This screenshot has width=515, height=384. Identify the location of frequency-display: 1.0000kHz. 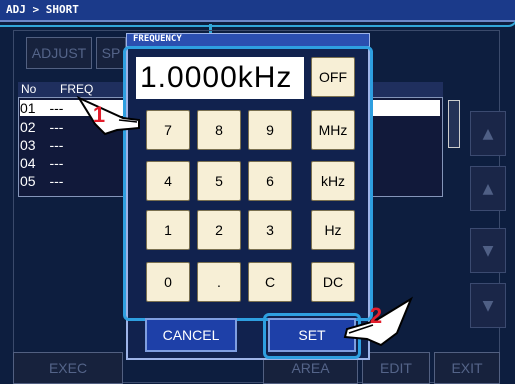
(220, 78).